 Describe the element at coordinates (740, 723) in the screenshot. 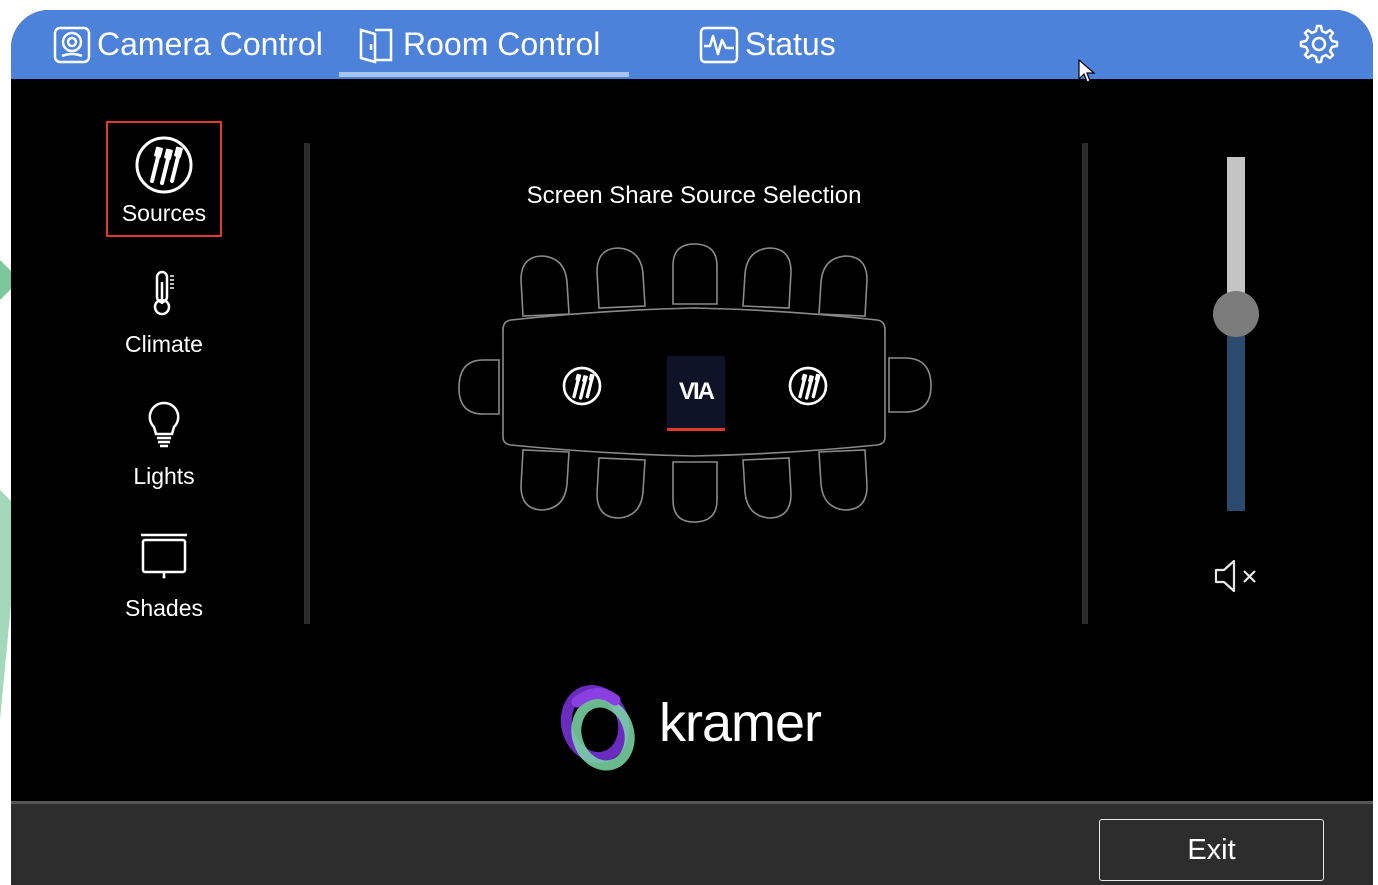

I see `brand-wordmark: kramer` at that location.